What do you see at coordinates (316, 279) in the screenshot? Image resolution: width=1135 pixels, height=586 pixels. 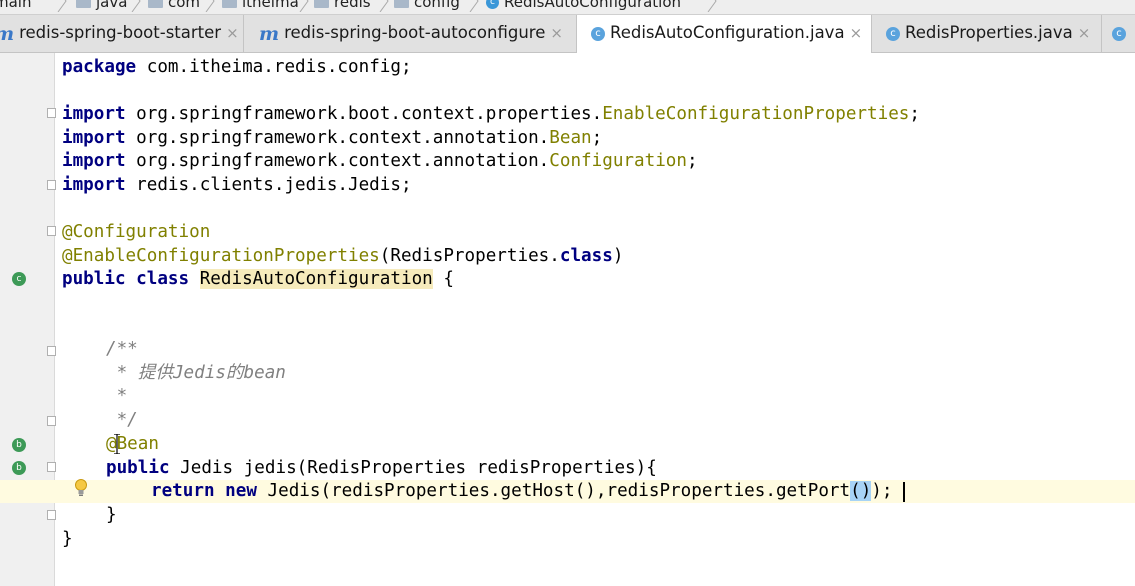 I see `class-name: RedisAutoConfiguration` at bounding box center [316, 279].